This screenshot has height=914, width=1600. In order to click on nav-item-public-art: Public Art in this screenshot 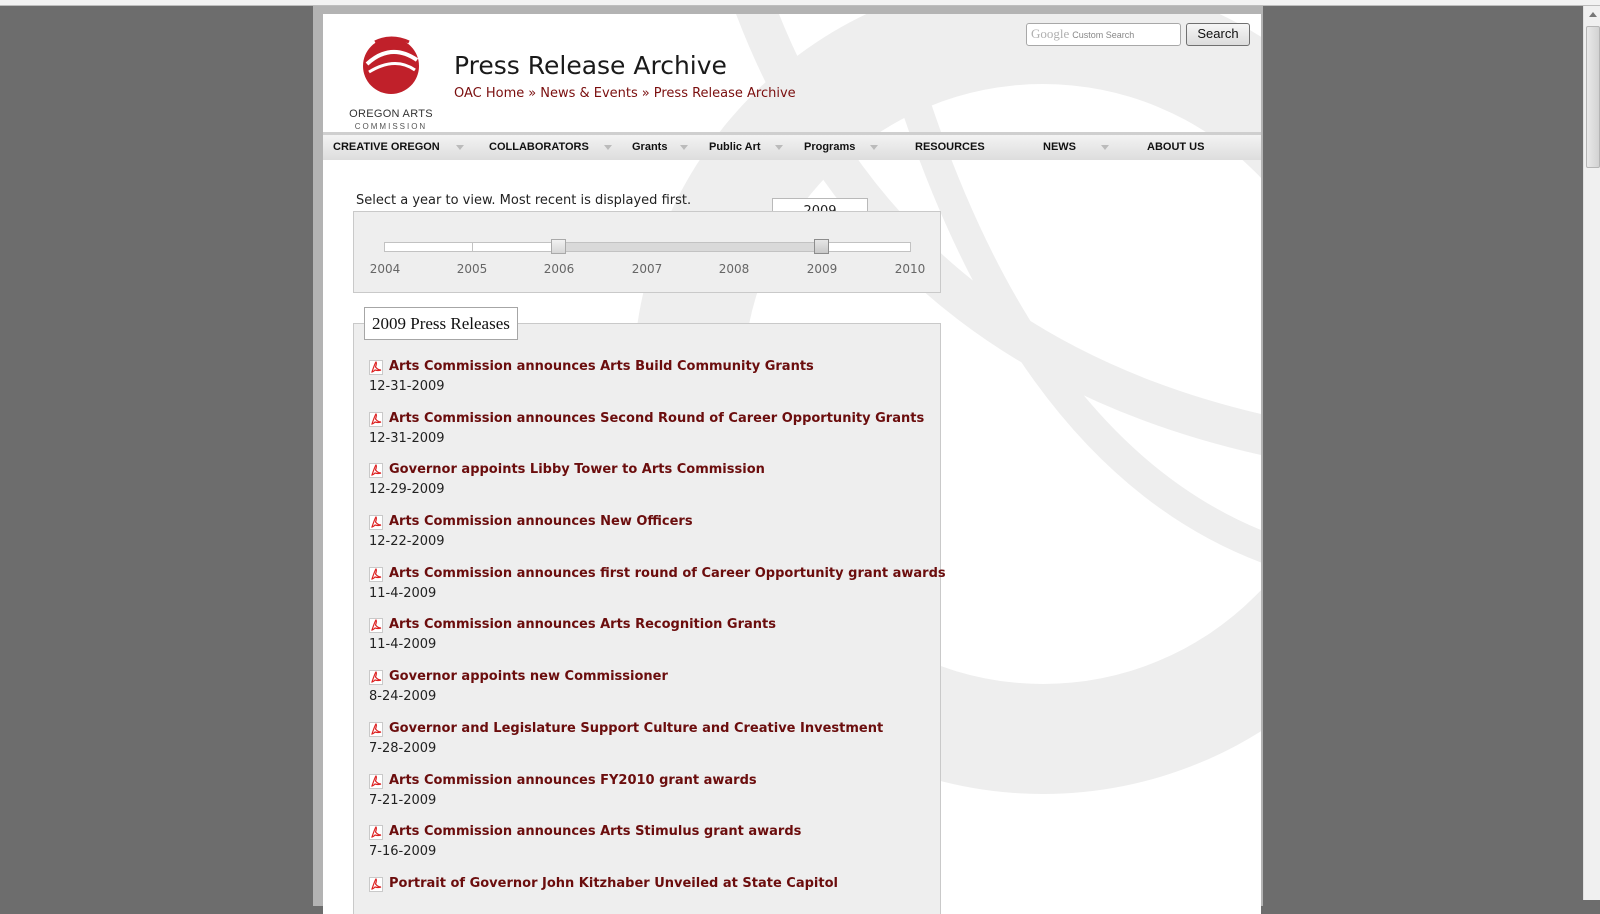, I will do `click(735, 147)`.